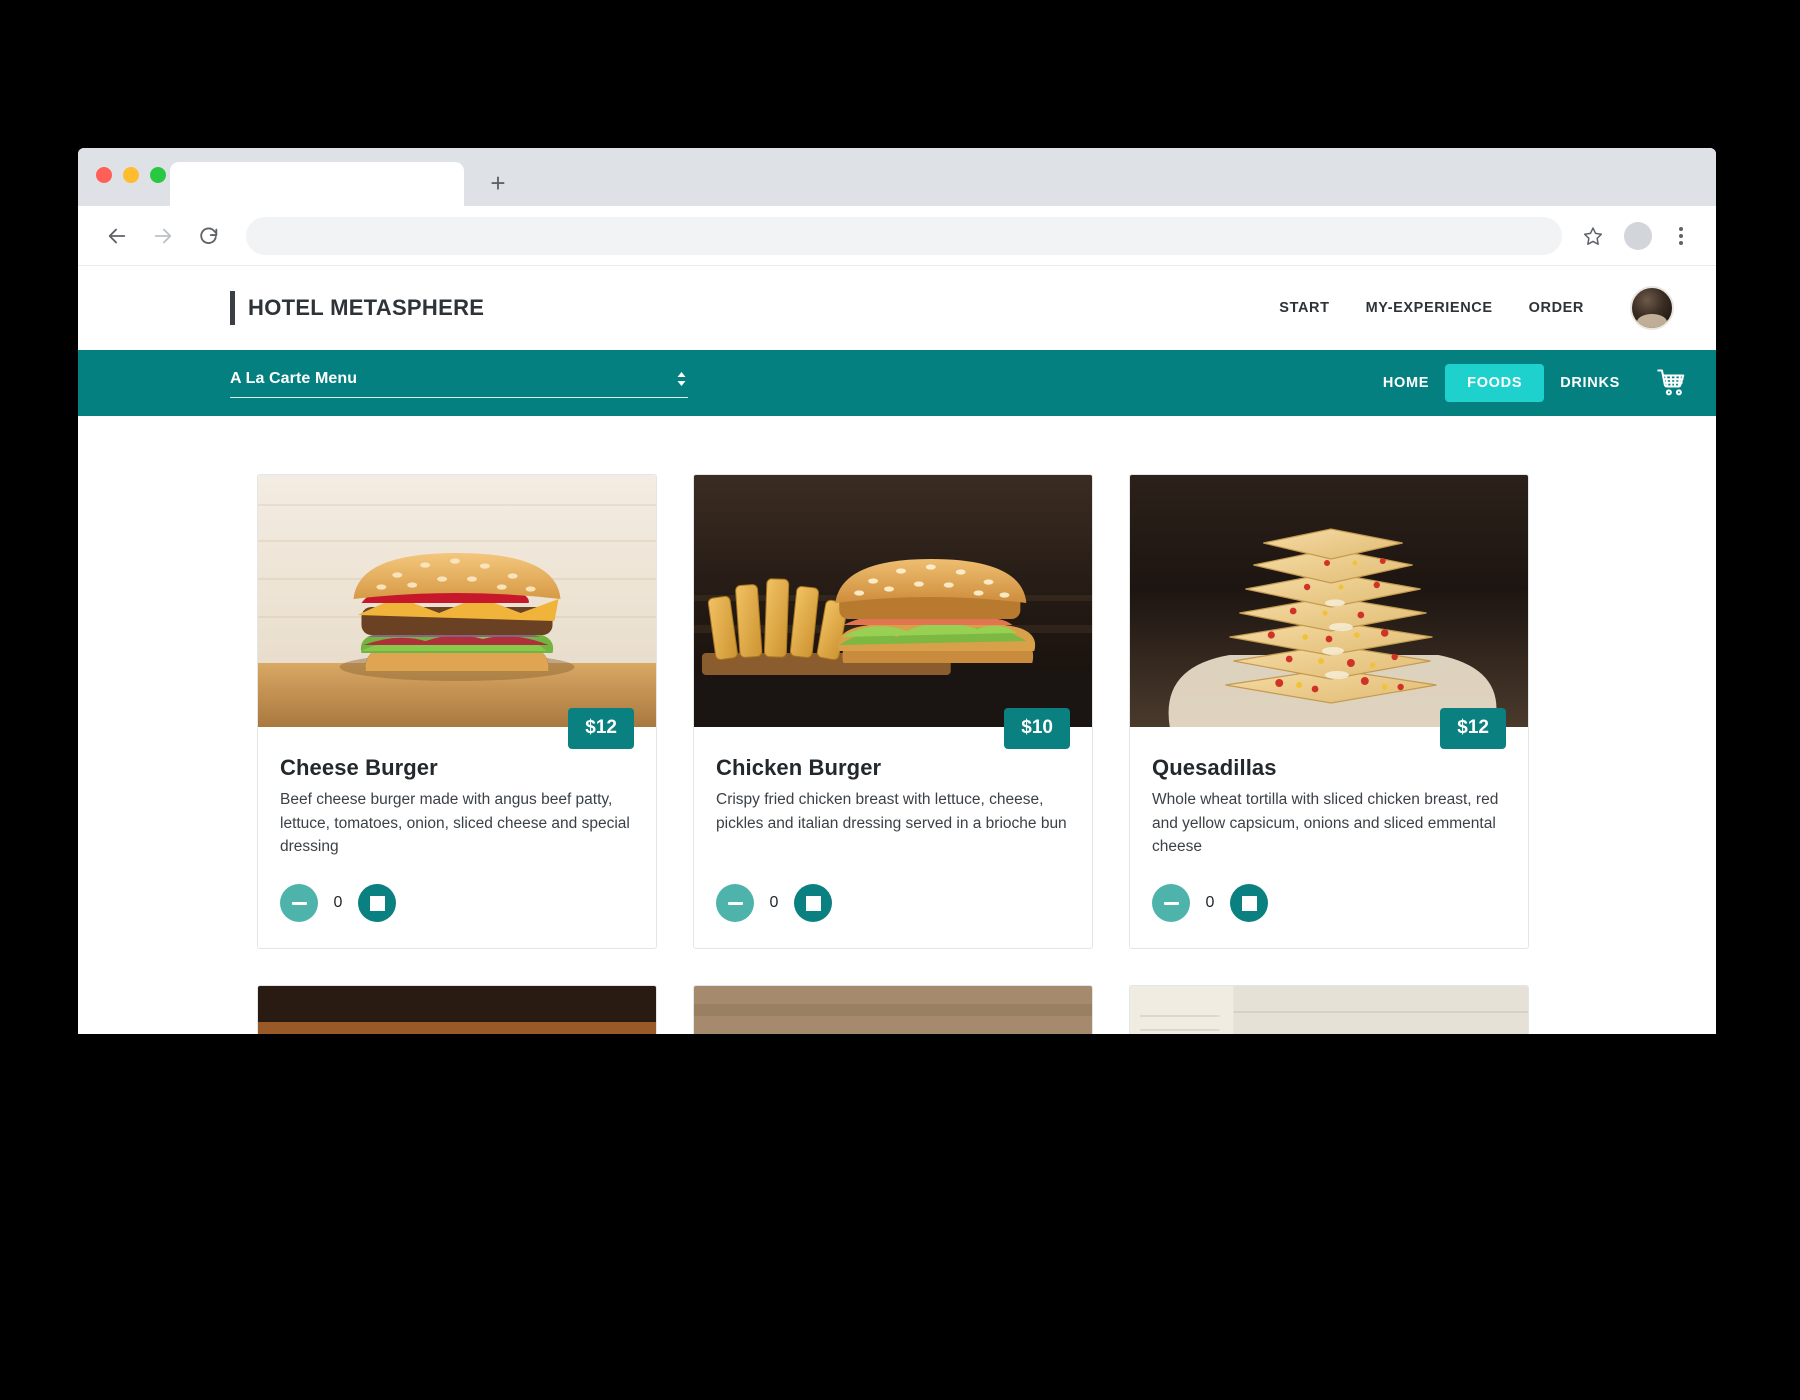 The height and width of the screenshot is (1400, 1800). Describe the element at coordinates (232, 308) in the screenshot. I see `brand-accent-bar` at that location.